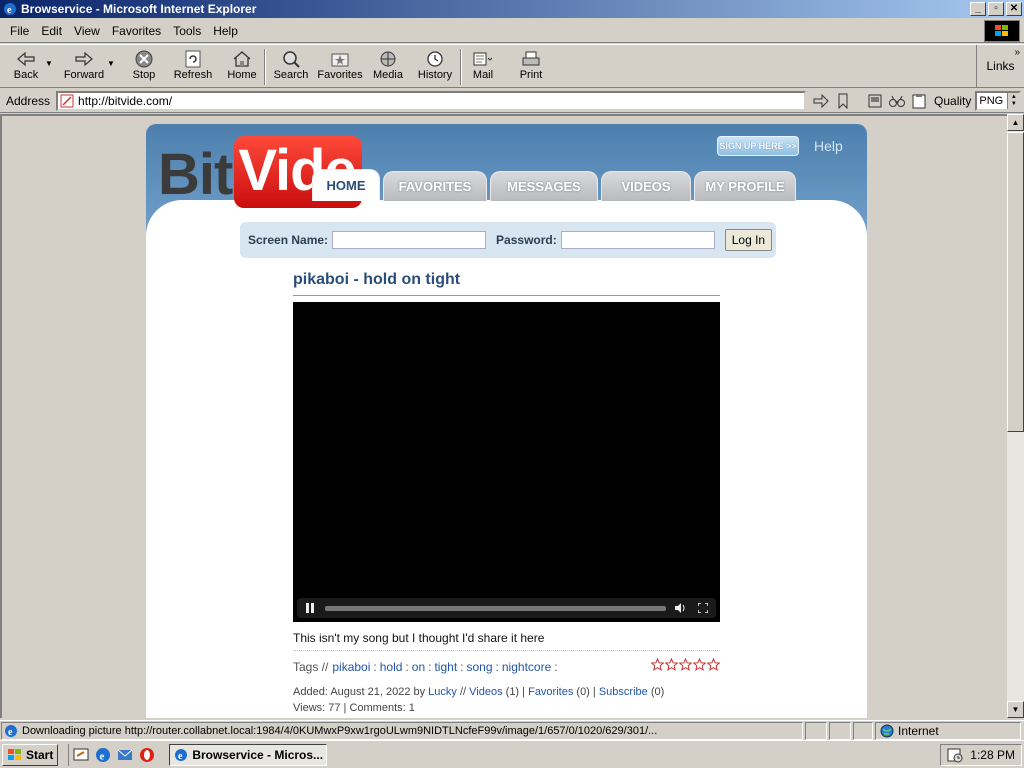 The image size is (1024, 768). What do you see at coordinates (758, 146) in the screenshot?
I see `signup-button: SIGN UP HERE >>` at bounding box center [758, 146].